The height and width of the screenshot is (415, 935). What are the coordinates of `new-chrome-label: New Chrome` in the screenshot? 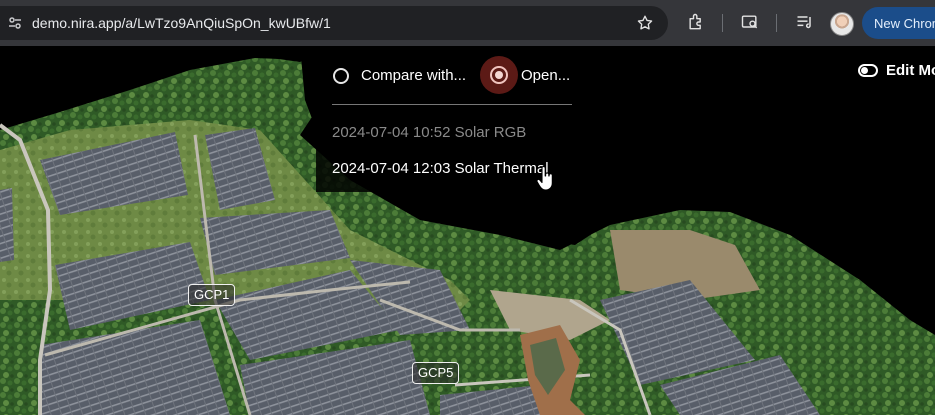 It's located at (904, 23).